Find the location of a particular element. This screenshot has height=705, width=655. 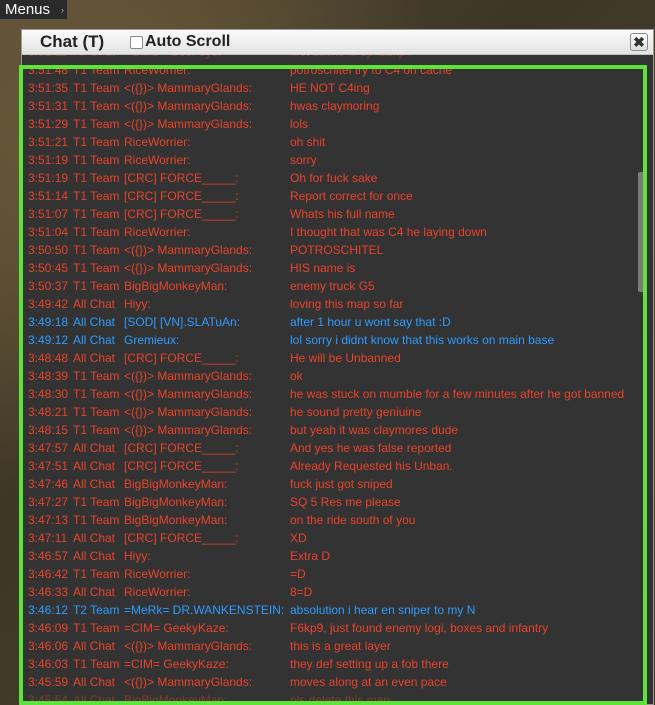

chat-message-text: Already Requested his Unban. is located at coordinates (371, 466).